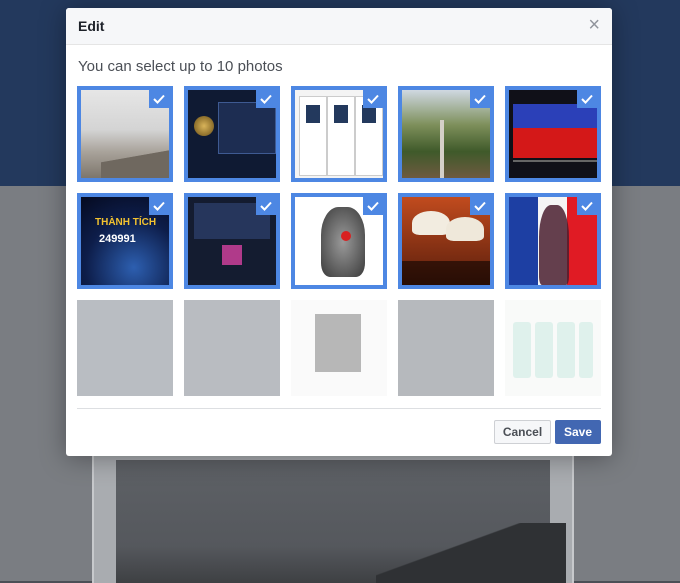  What do you see at coordinates (339, 408) in the screenshot?
I see `dialog-divider` at bounding box center [339, 408].